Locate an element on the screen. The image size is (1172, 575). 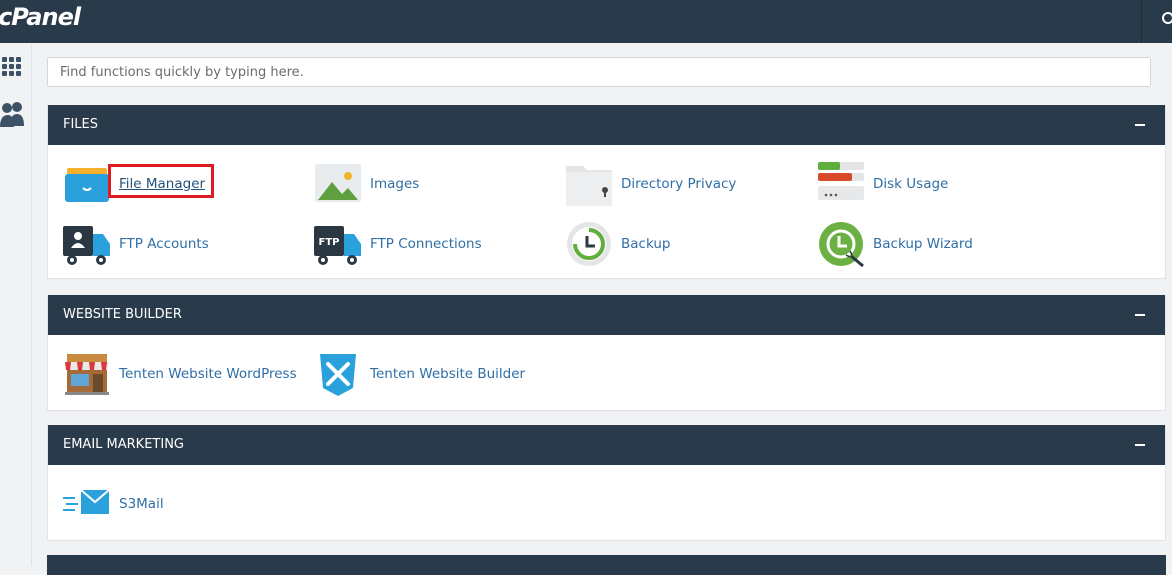
item-label: FTP Connections is located at coordinates (426, 244).